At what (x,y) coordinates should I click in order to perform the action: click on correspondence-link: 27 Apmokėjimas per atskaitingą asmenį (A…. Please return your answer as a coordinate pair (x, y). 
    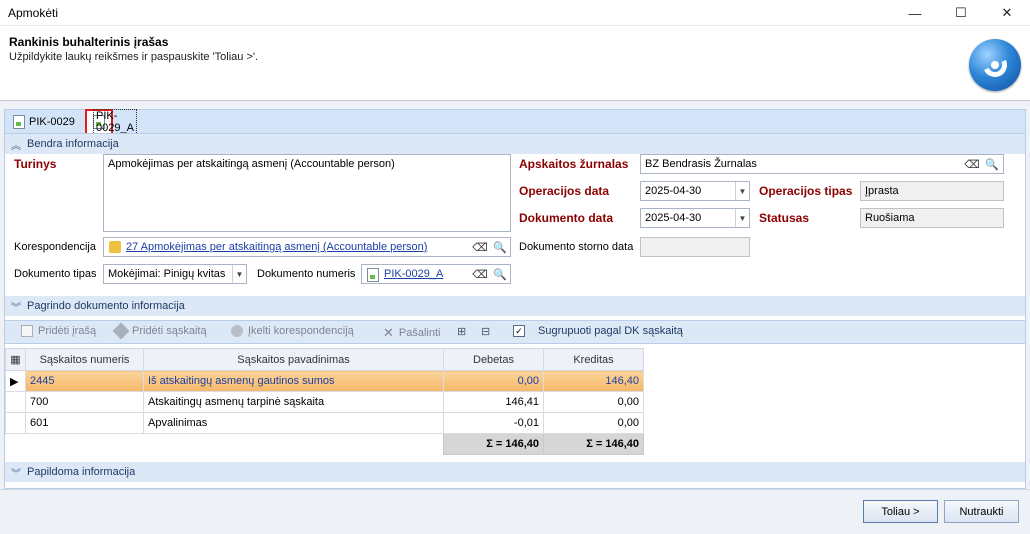
    Looking at the image, I should click on (276, 247).